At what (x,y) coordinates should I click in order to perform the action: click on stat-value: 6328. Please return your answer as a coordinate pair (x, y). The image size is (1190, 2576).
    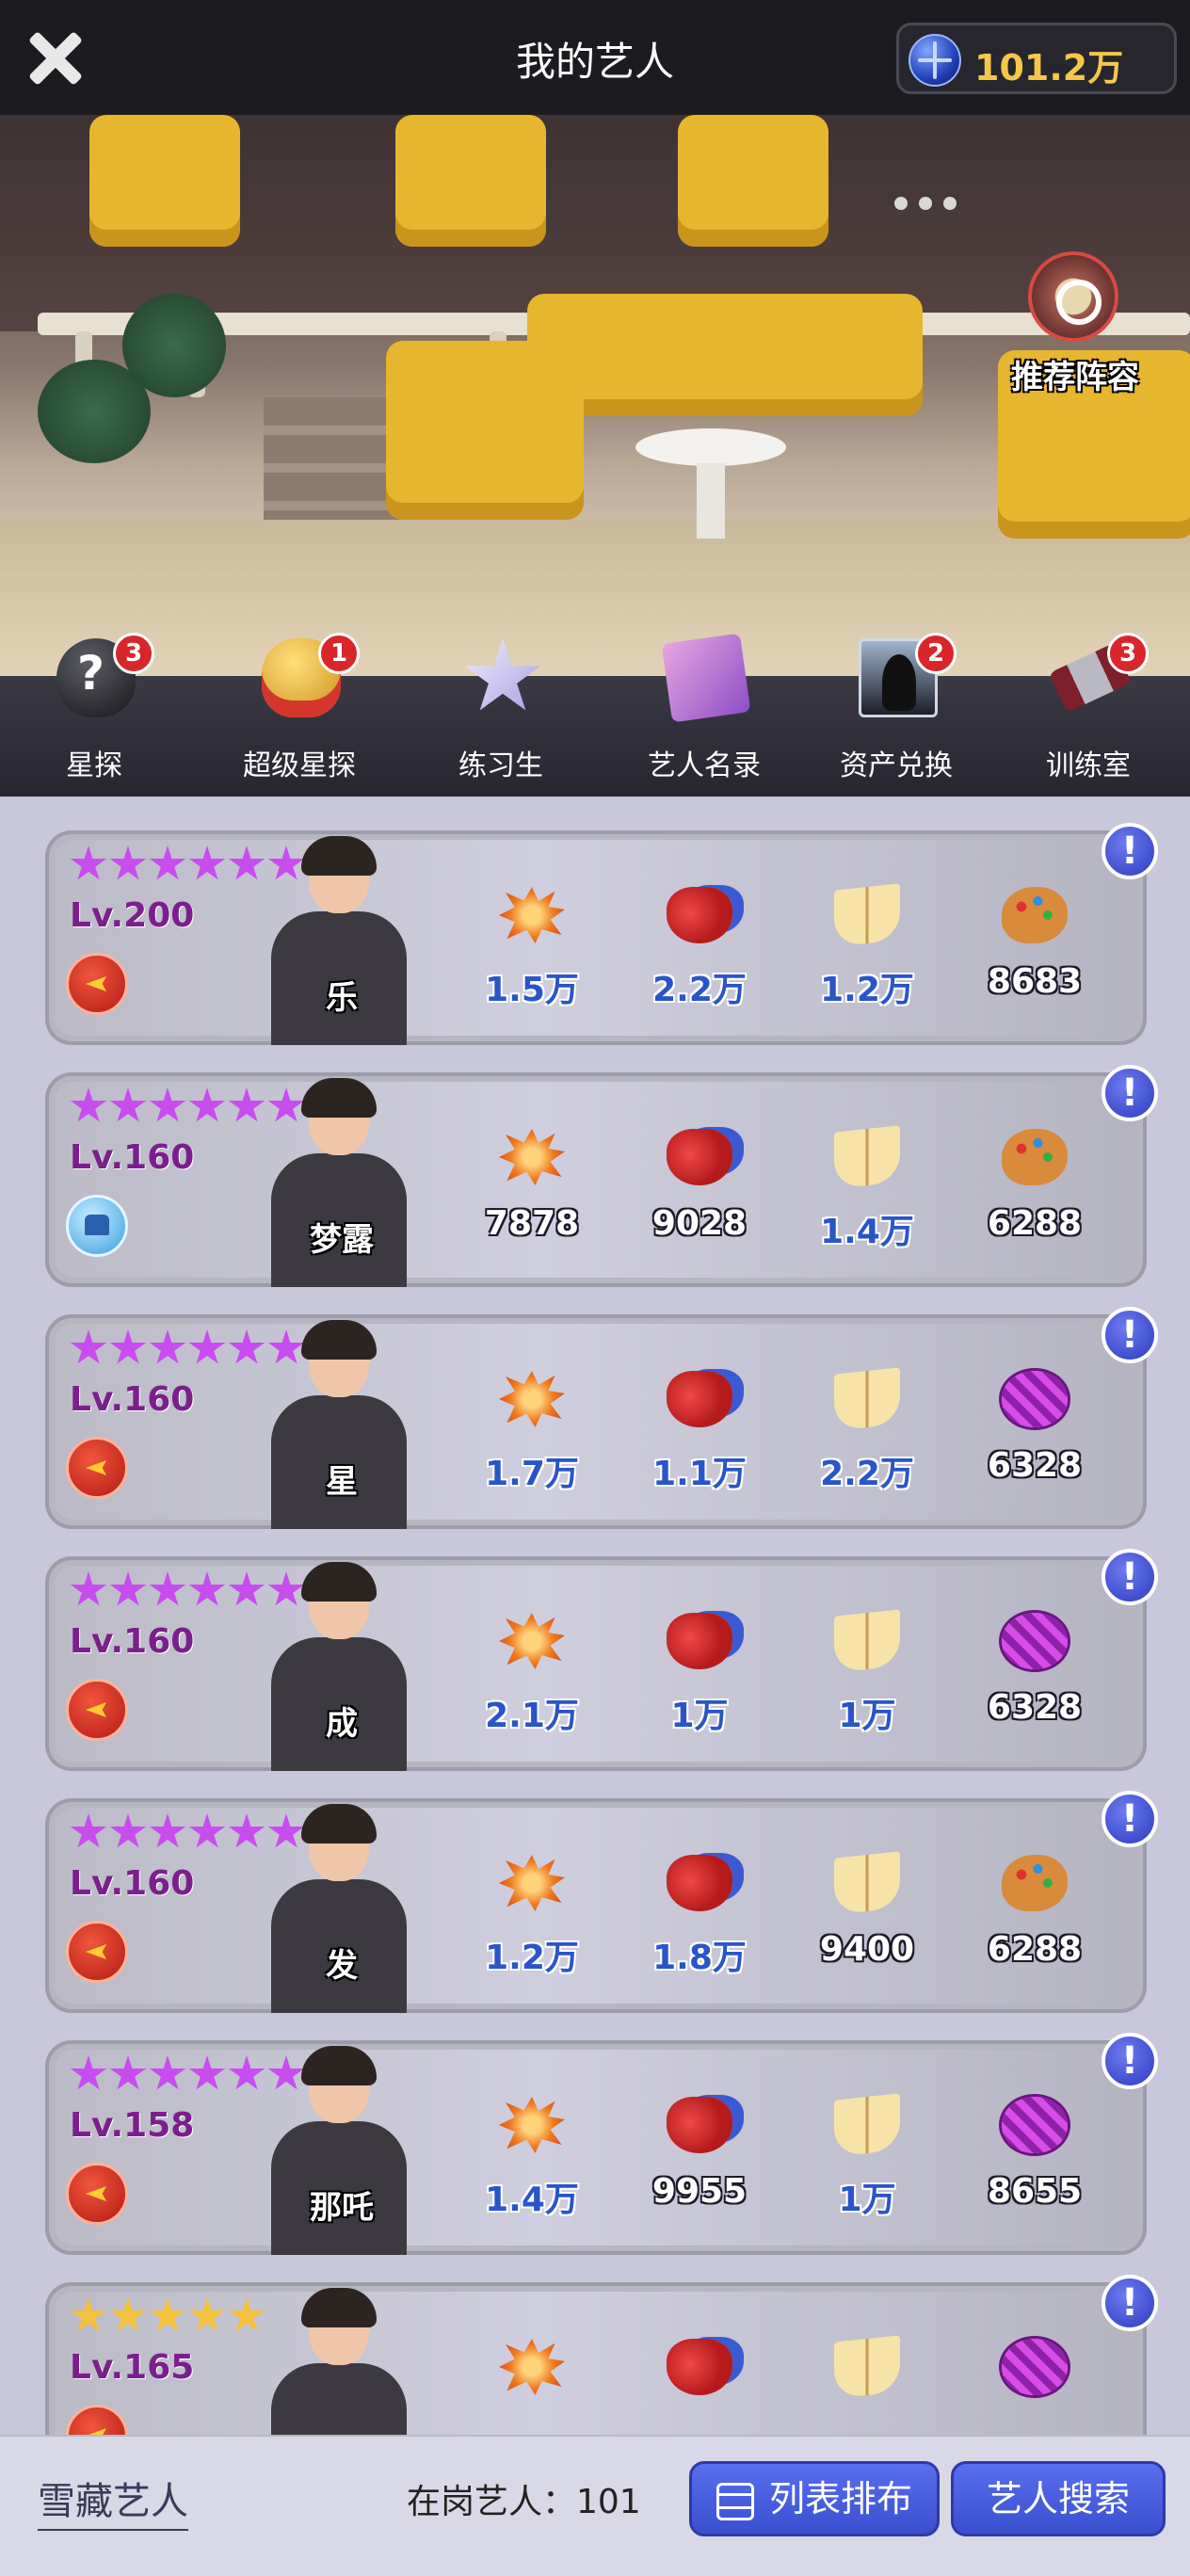
    Looking at the image, I should click on (1035, 1707).